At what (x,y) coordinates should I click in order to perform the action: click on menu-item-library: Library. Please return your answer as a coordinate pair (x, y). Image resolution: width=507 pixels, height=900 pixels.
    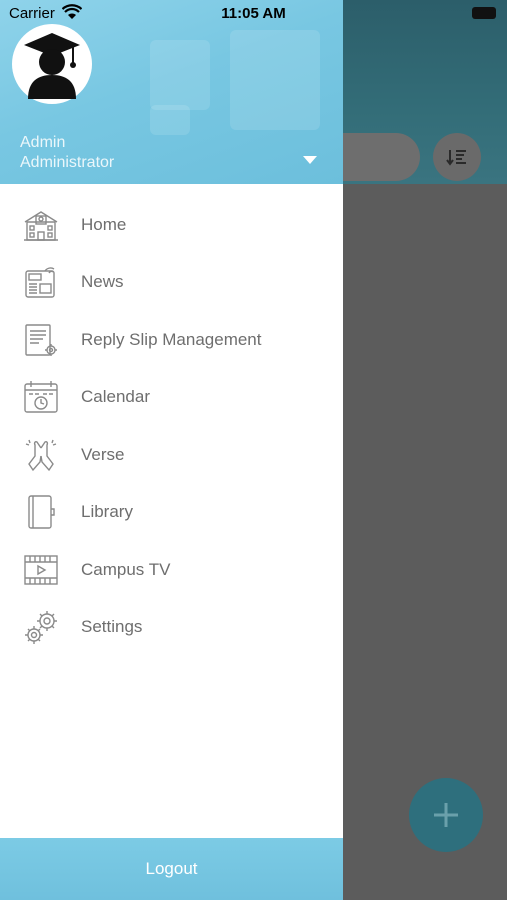
    Looking at the image, I should click on (171, 513).